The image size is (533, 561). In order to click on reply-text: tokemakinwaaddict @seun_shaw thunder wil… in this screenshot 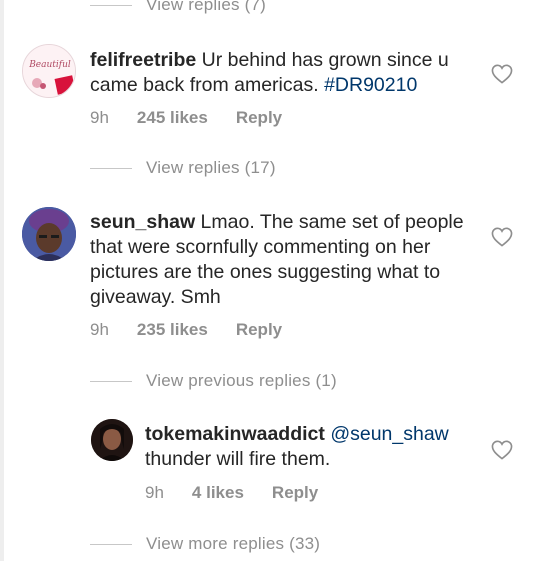, I will do `click(315, 447)`.